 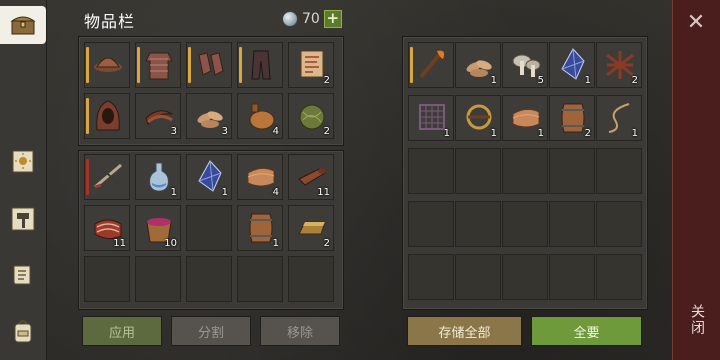 What do you see at coordinates (300, 331) in the screenshot?
I see `remove-button: 移除` at bounding box center [300, 331].